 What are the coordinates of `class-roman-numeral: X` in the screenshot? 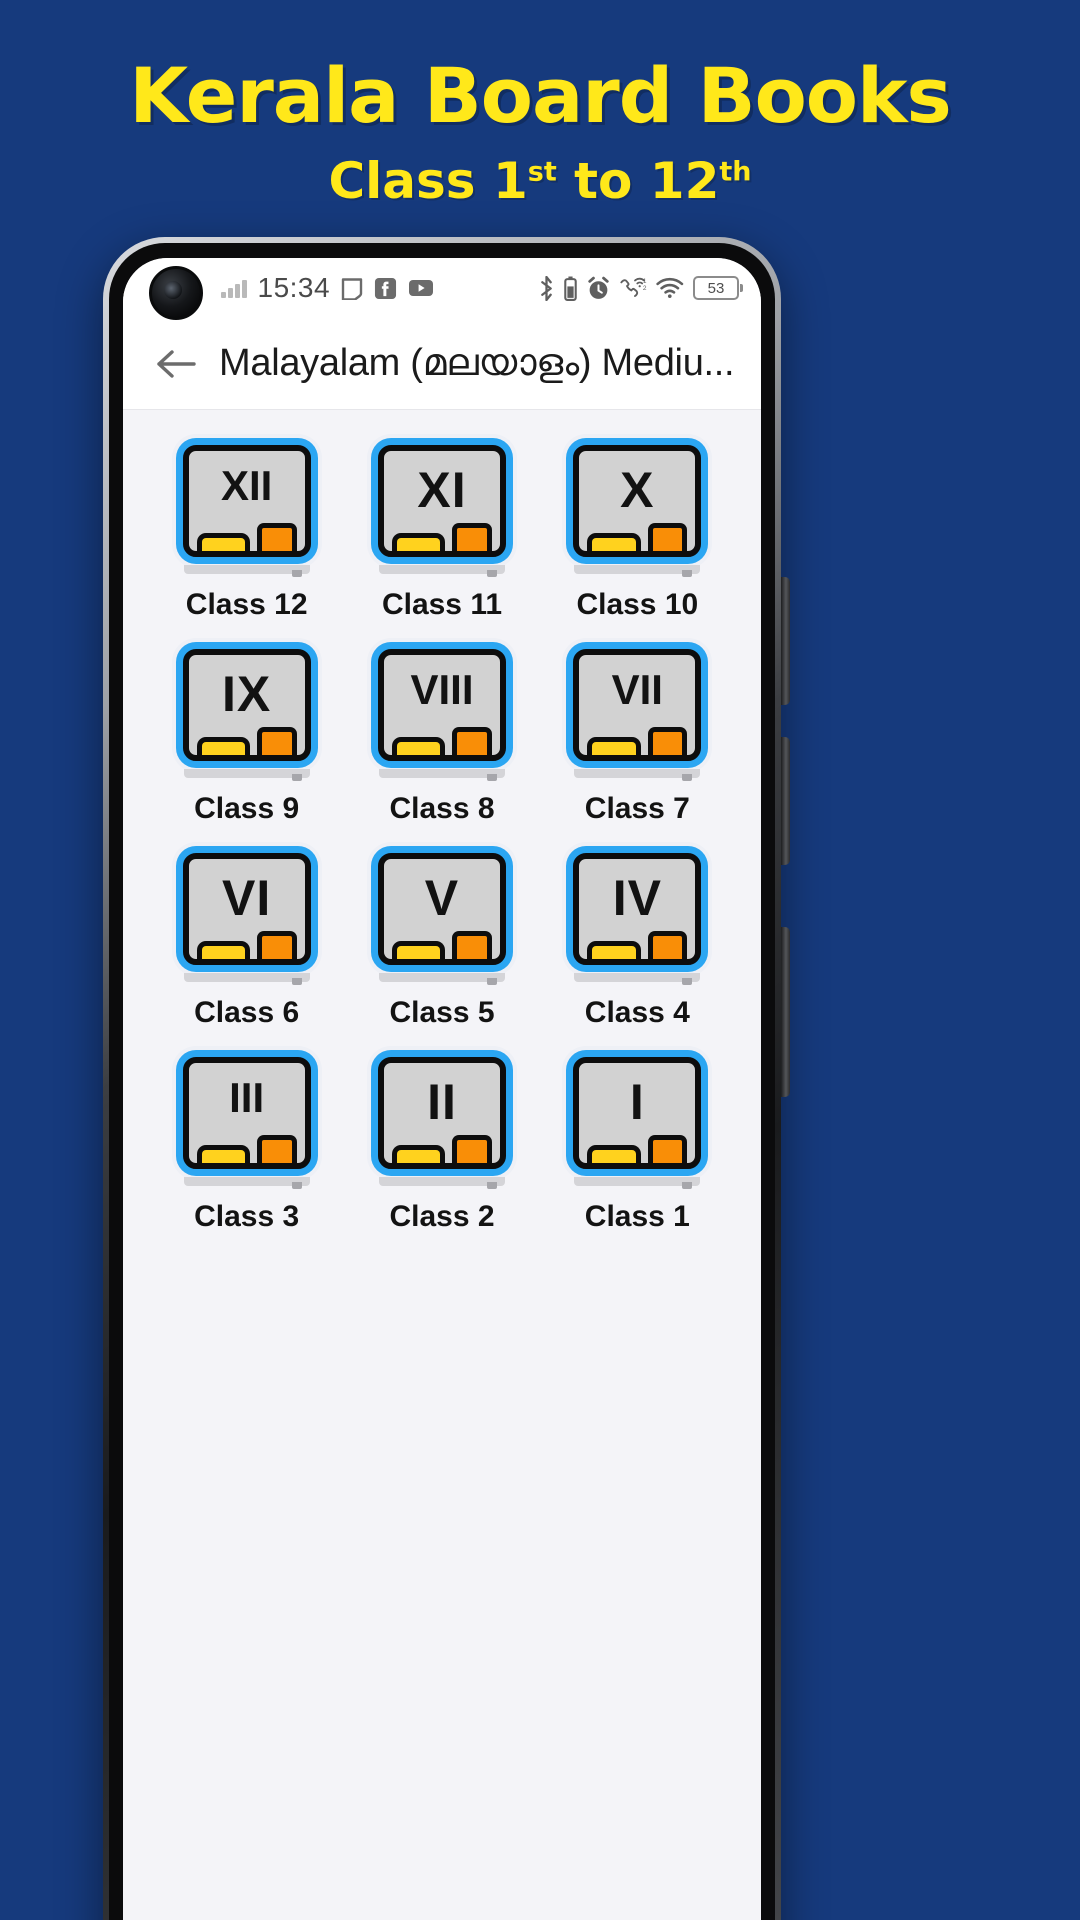 It's located at (637, 490).